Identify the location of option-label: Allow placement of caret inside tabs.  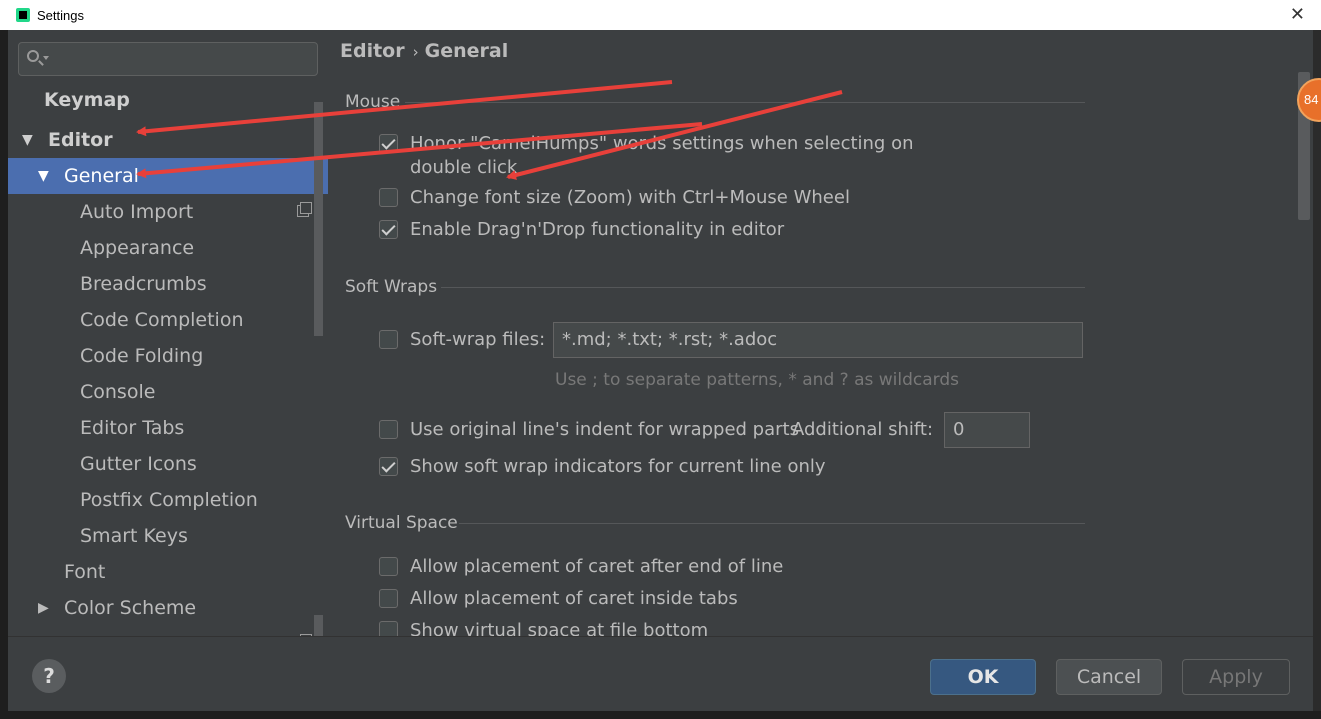
(574, 598).